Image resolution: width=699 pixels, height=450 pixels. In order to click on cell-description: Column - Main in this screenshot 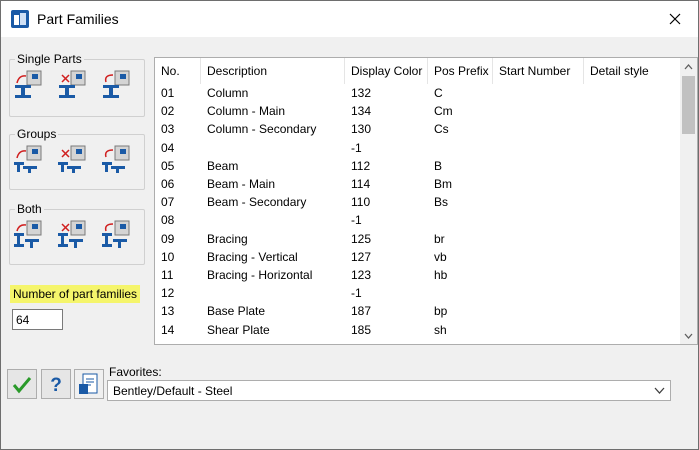, I will do `click(273, 111)`.